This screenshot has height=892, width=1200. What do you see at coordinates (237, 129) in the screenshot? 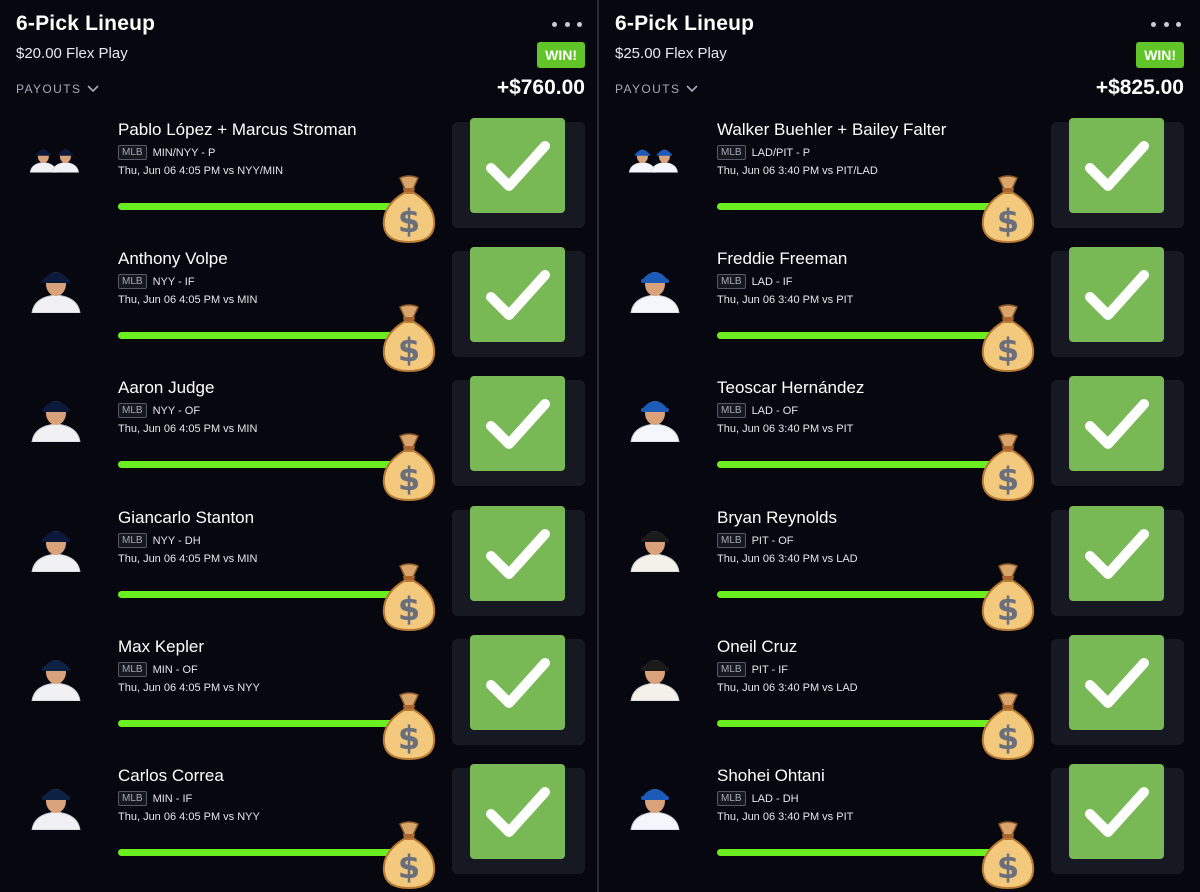
I see `player-name: Pablo López + Marcus Stroman` at bounding box center [237, 129].